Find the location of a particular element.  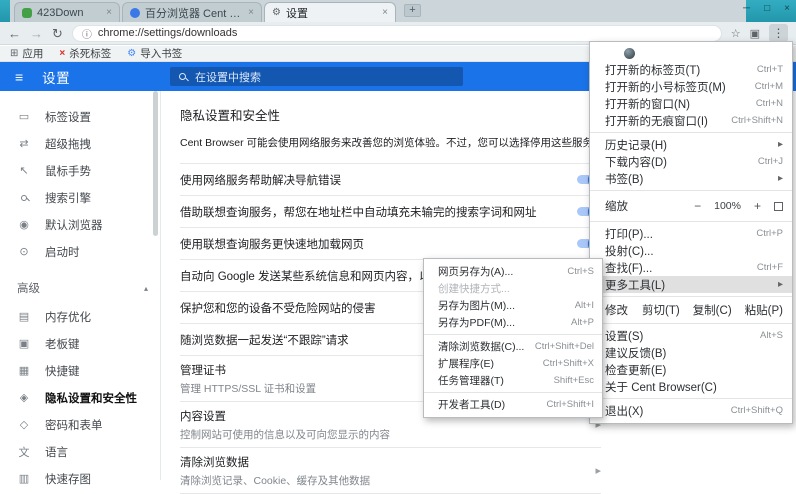

menu-item-downloads: 下载内容(D) Ctrl+J is located at coordinates (691, 161).